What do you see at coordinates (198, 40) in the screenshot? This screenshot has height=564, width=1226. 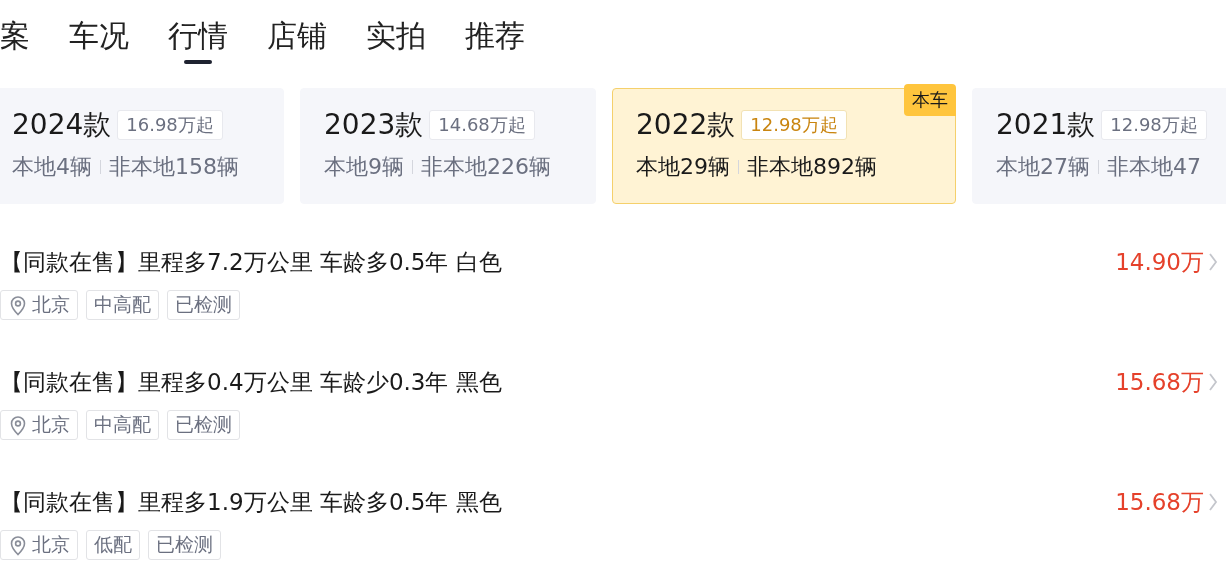 I see `tab: 行情` at bounding box center [198, 40].